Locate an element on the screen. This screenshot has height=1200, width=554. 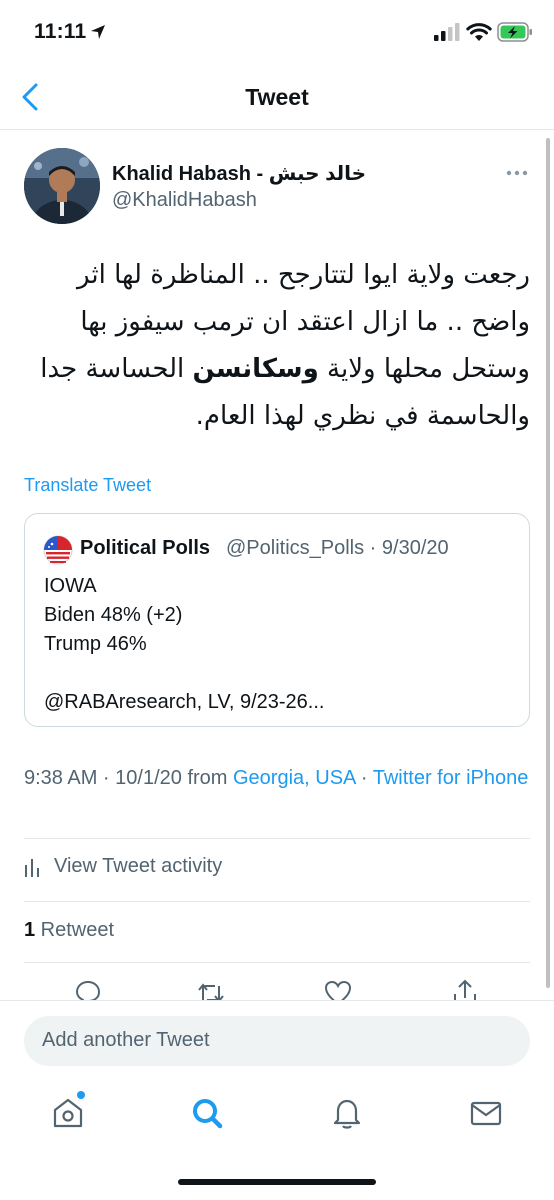
author-name: Khalid Habash - خالد حبش is located at coordinates (239, 173).